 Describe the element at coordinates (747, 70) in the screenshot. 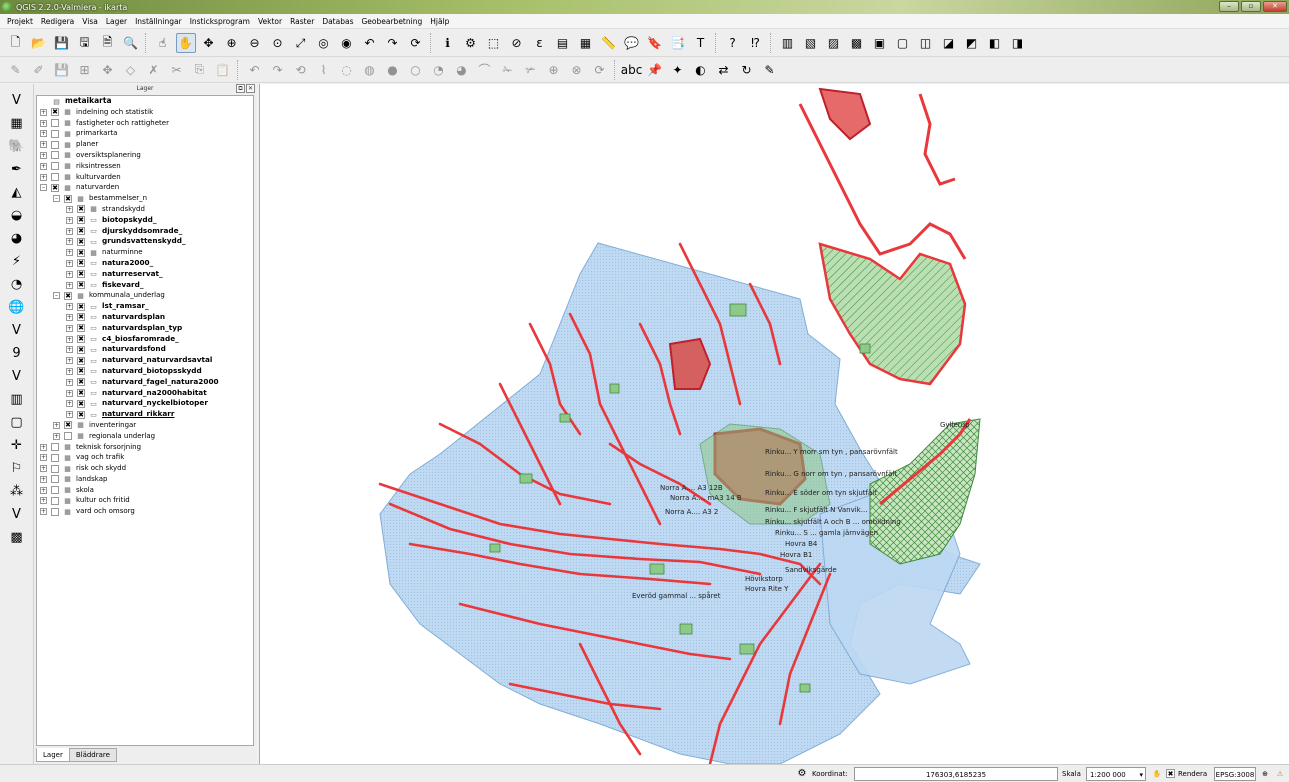

I see `rotate-label-icon: ↻` at that location.